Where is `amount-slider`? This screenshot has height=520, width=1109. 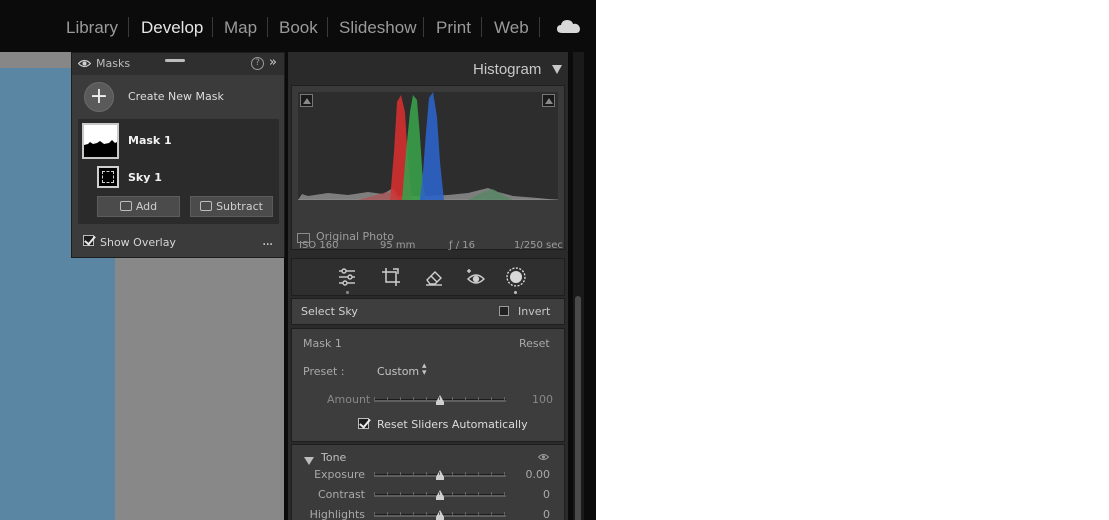 amount-slider is located at coordinates (440, 400).